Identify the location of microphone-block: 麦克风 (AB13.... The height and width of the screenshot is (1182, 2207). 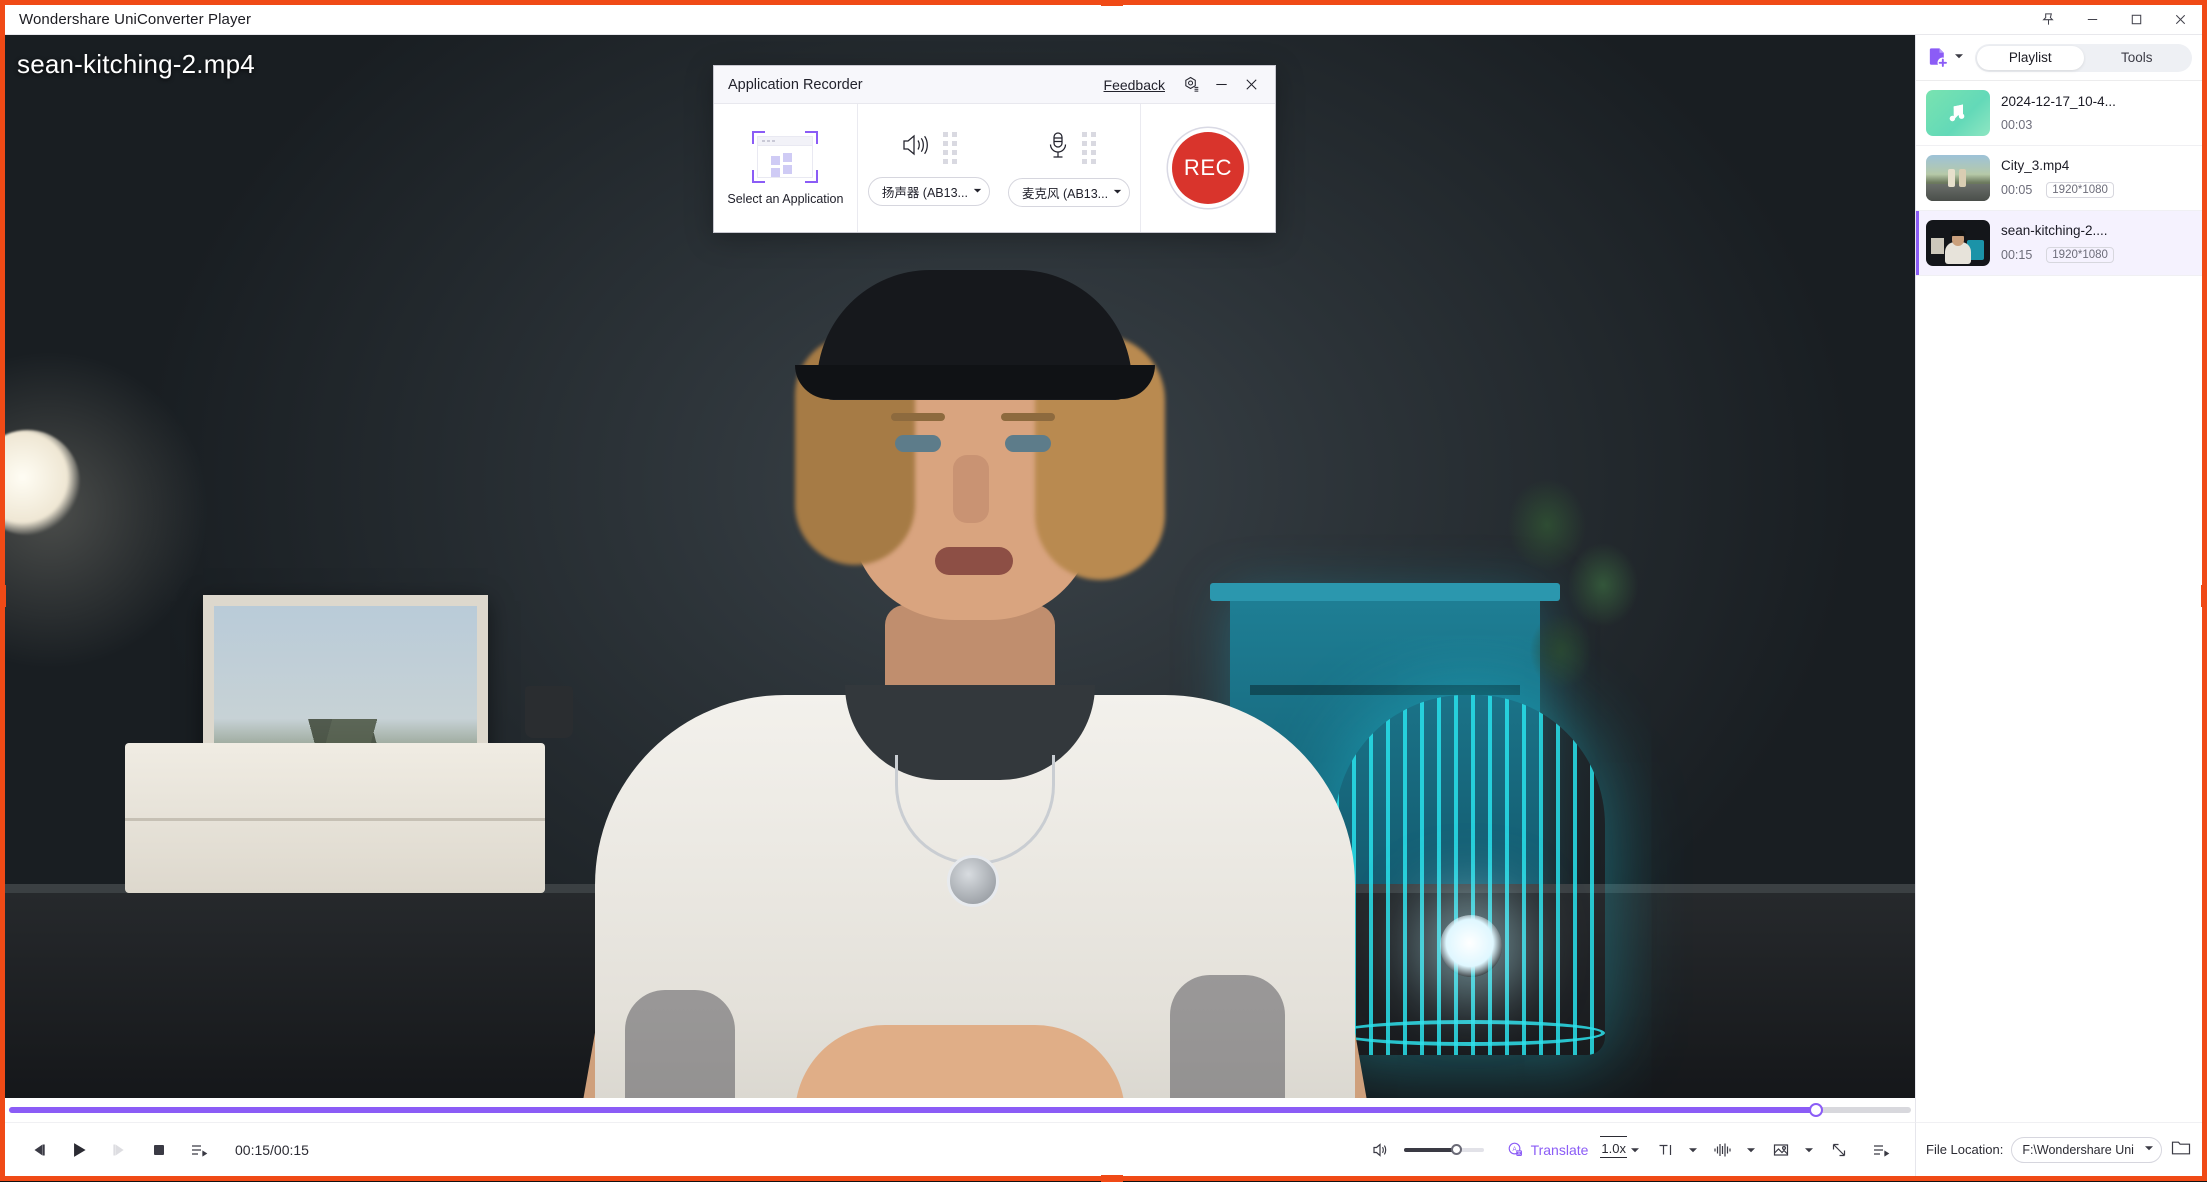
(1069, 168).